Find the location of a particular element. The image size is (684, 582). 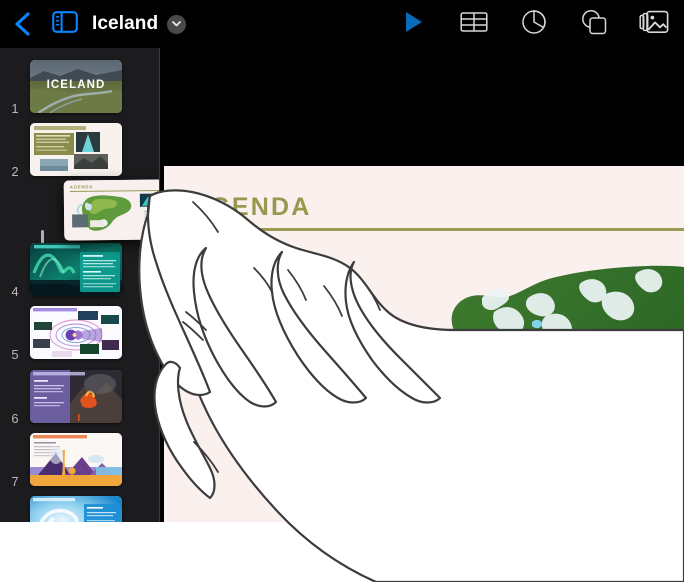

insert-chart-button is located at coordinates (534, 24).